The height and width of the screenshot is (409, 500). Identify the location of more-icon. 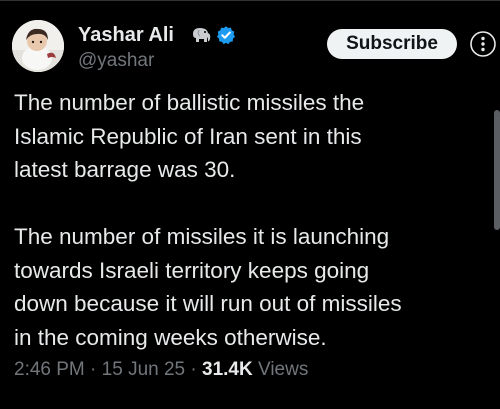
(483, 44).